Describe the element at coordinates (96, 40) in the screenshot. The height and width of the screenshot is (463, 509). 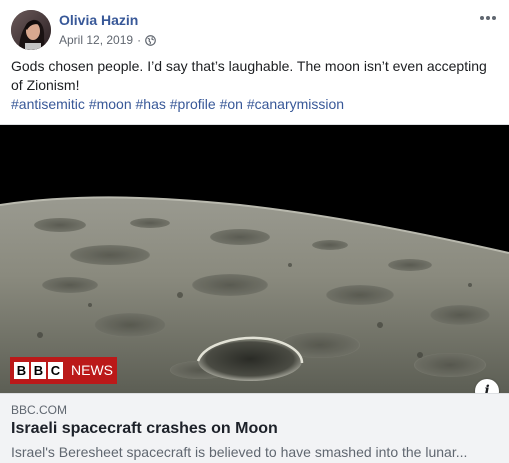
I see `post-date: April 12, 2019` at that location.